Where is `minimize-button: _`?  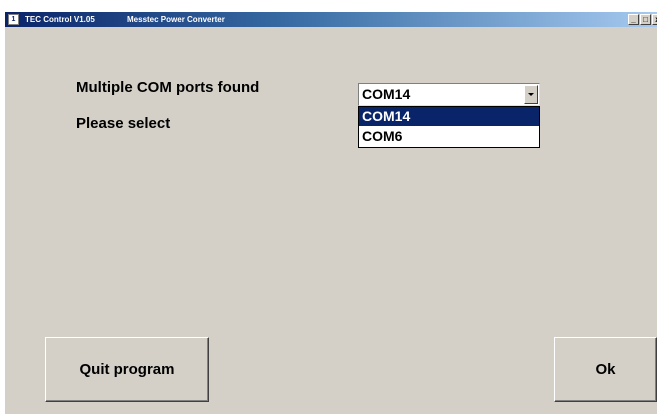 minimize-button: _ is located at coordinates (633, 19).